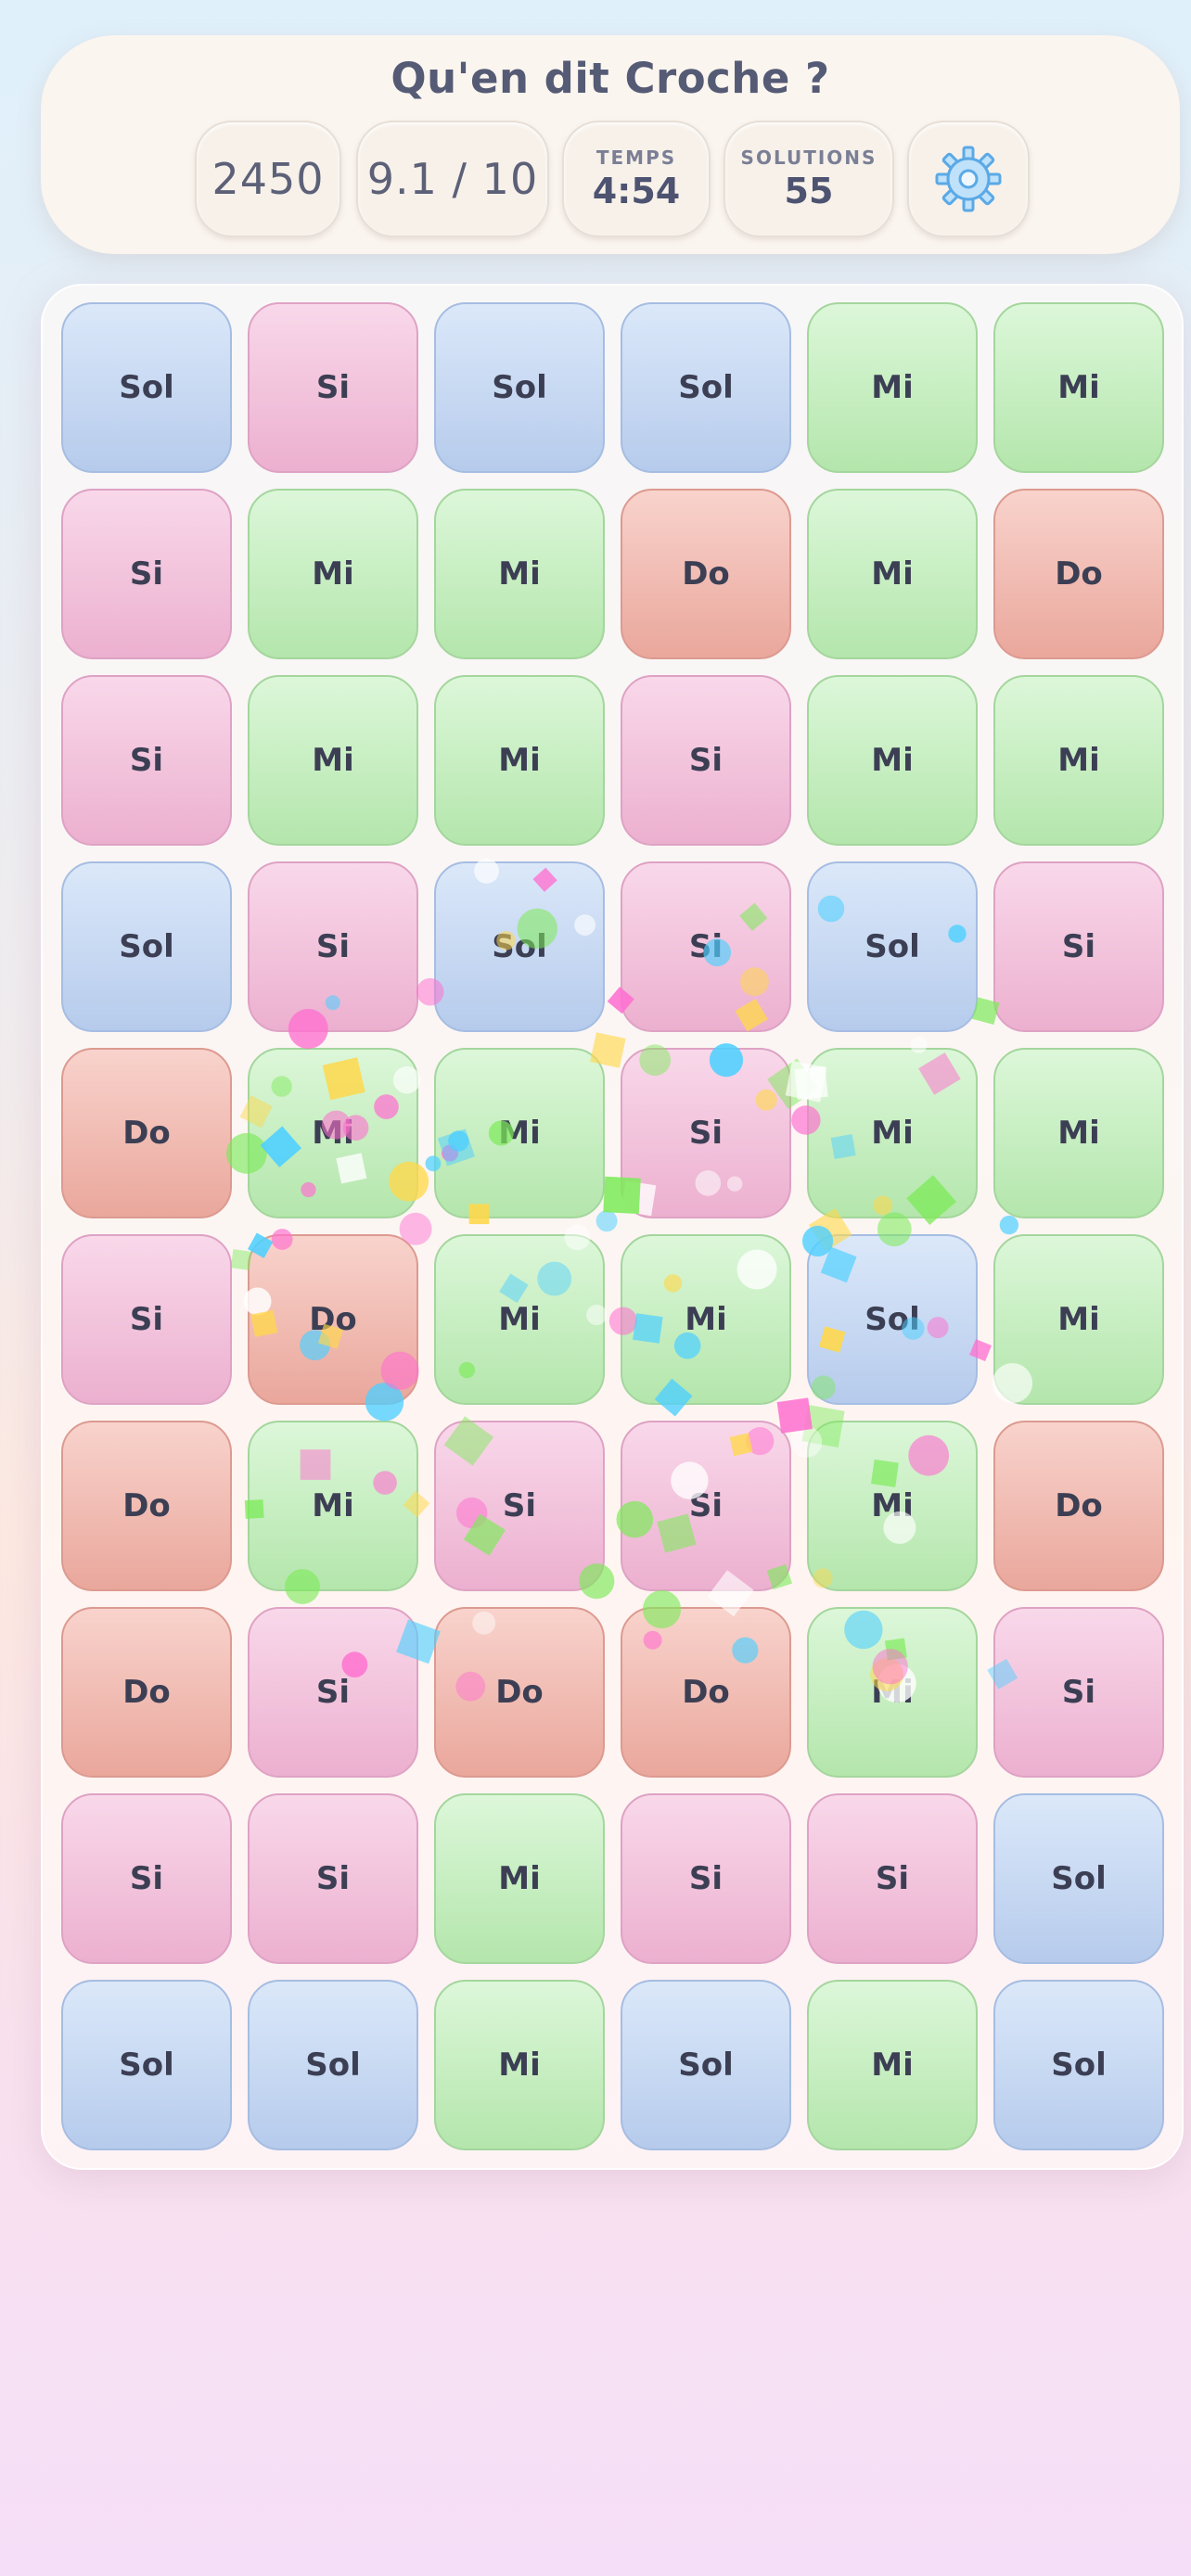  Describe the element at coordinates (636, 191) in the screenshot. I see `timer-value: 4:54` at that location.